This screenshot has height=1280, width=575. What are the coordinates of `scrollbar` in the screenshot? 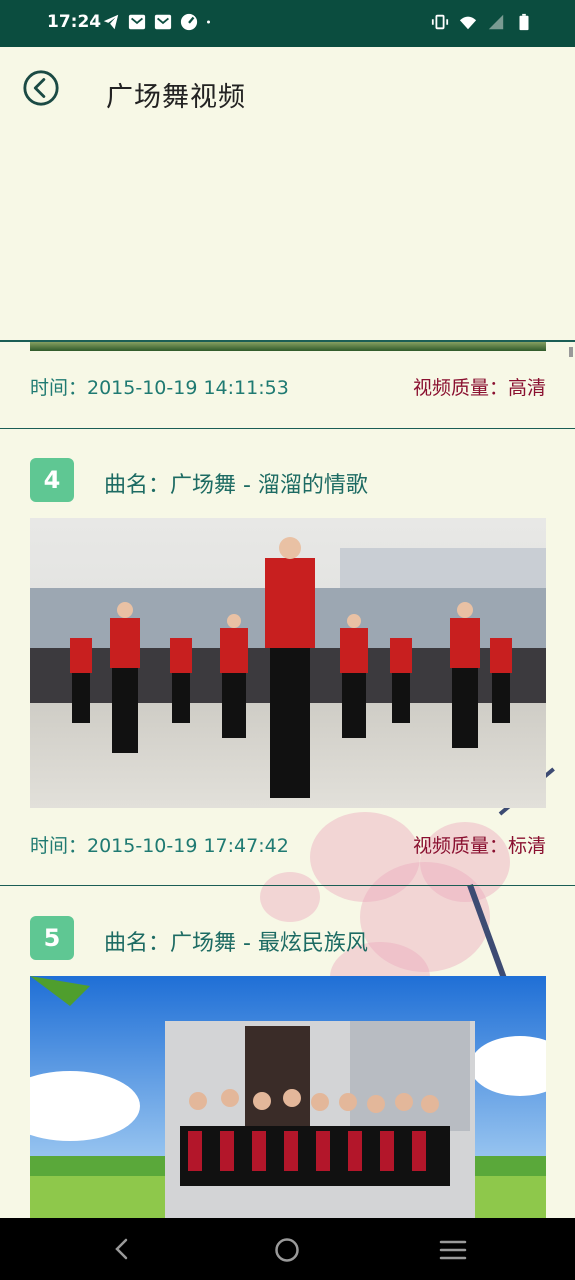 It's located at (571, 352).